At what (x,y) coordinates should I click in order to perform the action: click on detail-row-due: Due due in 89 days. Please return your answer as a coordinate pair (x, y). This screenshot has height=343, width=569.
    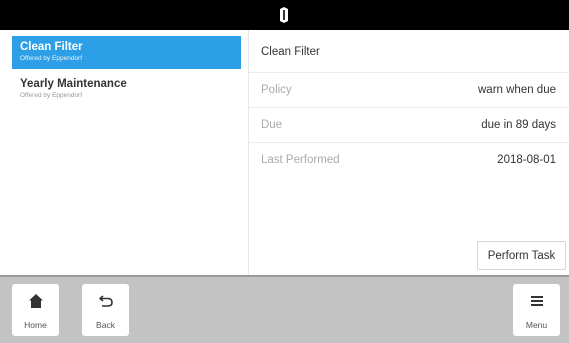
    Looking at the image, I should click on (409, 124).